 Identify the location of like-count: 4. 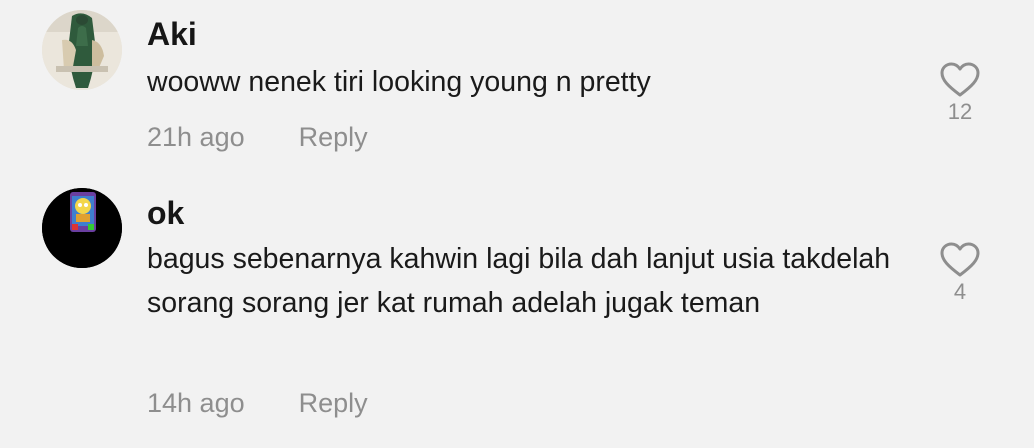
(960, 291).